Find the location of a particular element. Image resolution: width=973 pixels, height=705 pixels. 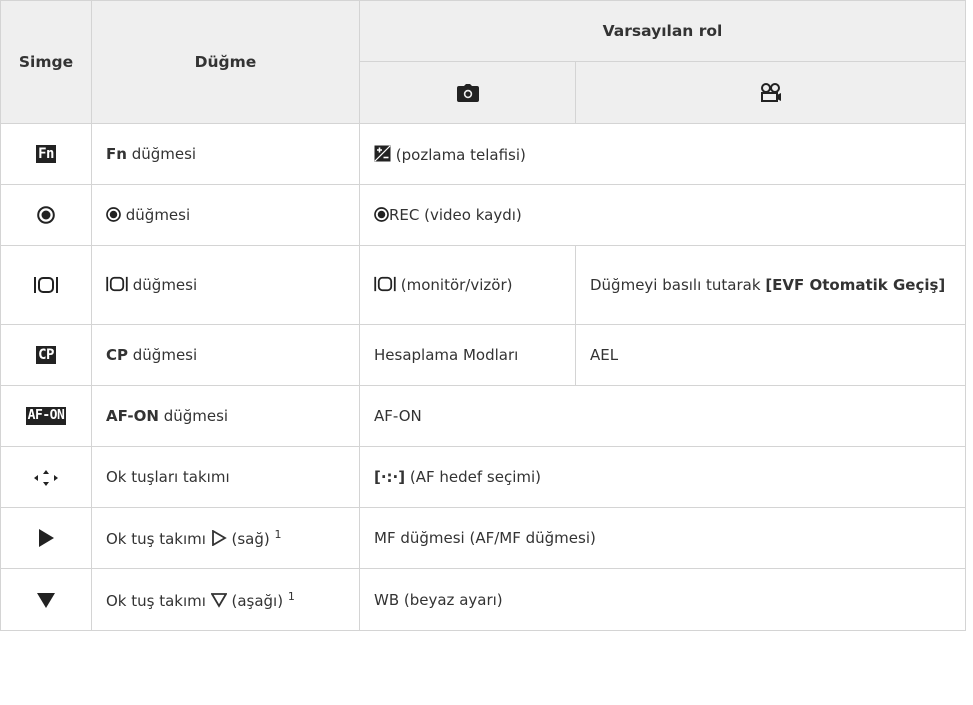

right-outline-triangle-icon is located at coordinates (219, 538).